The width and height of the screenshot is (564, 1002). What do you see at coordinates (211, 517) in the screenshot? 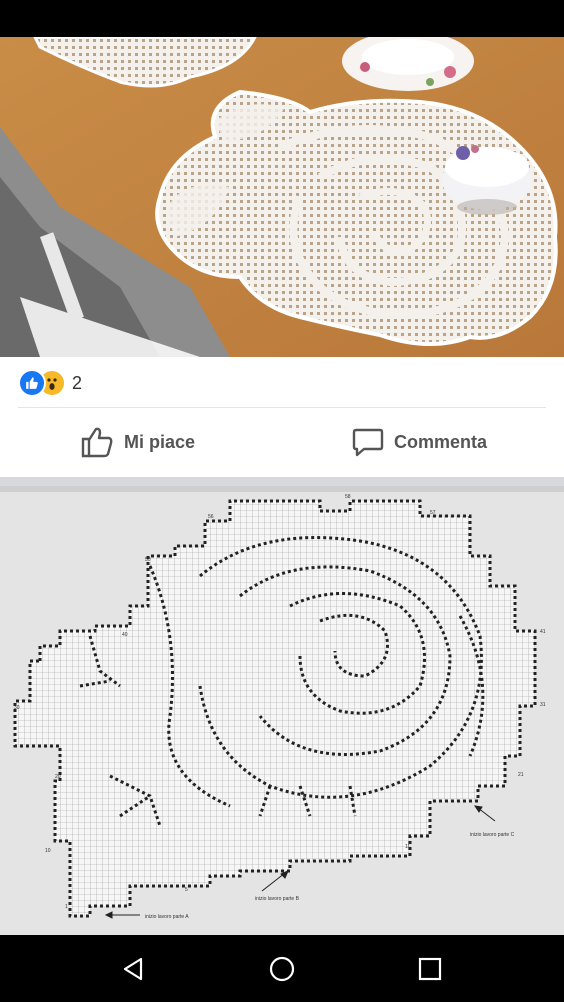
I see `row-number-56: 56` at bounding box center [211, 517].